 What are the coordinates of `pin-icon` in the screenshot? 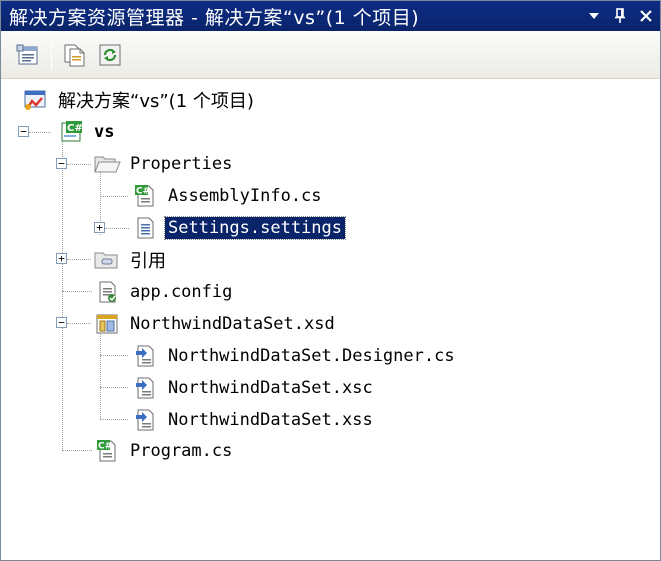 It's located at (620, 16).